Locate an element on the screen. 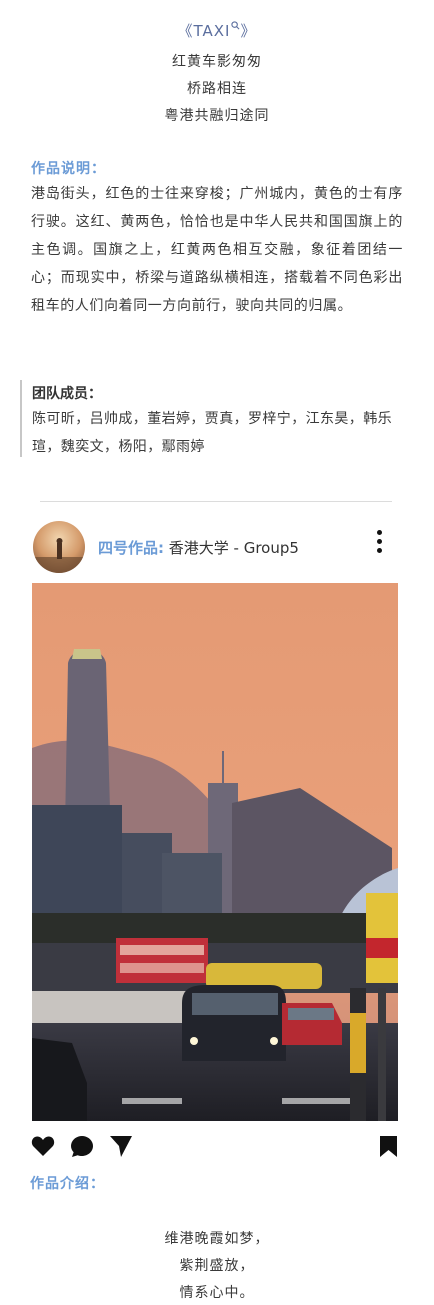 The image size is (434, 1305). heart-icon is located at coordinates (43, 1146).